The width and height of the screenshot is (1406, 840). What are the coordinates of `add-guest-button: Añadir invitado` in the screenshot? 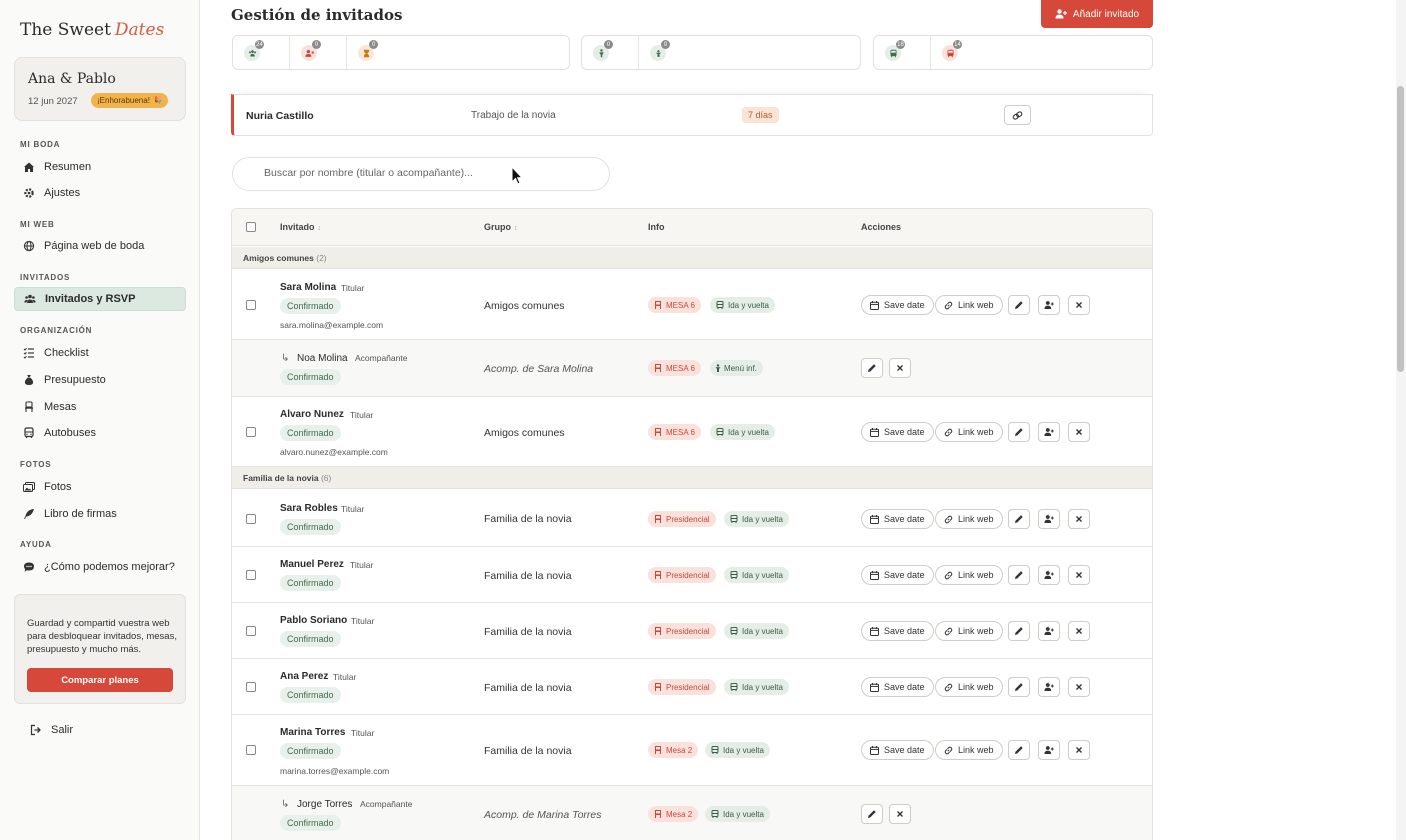 It's located at (1097, 14).